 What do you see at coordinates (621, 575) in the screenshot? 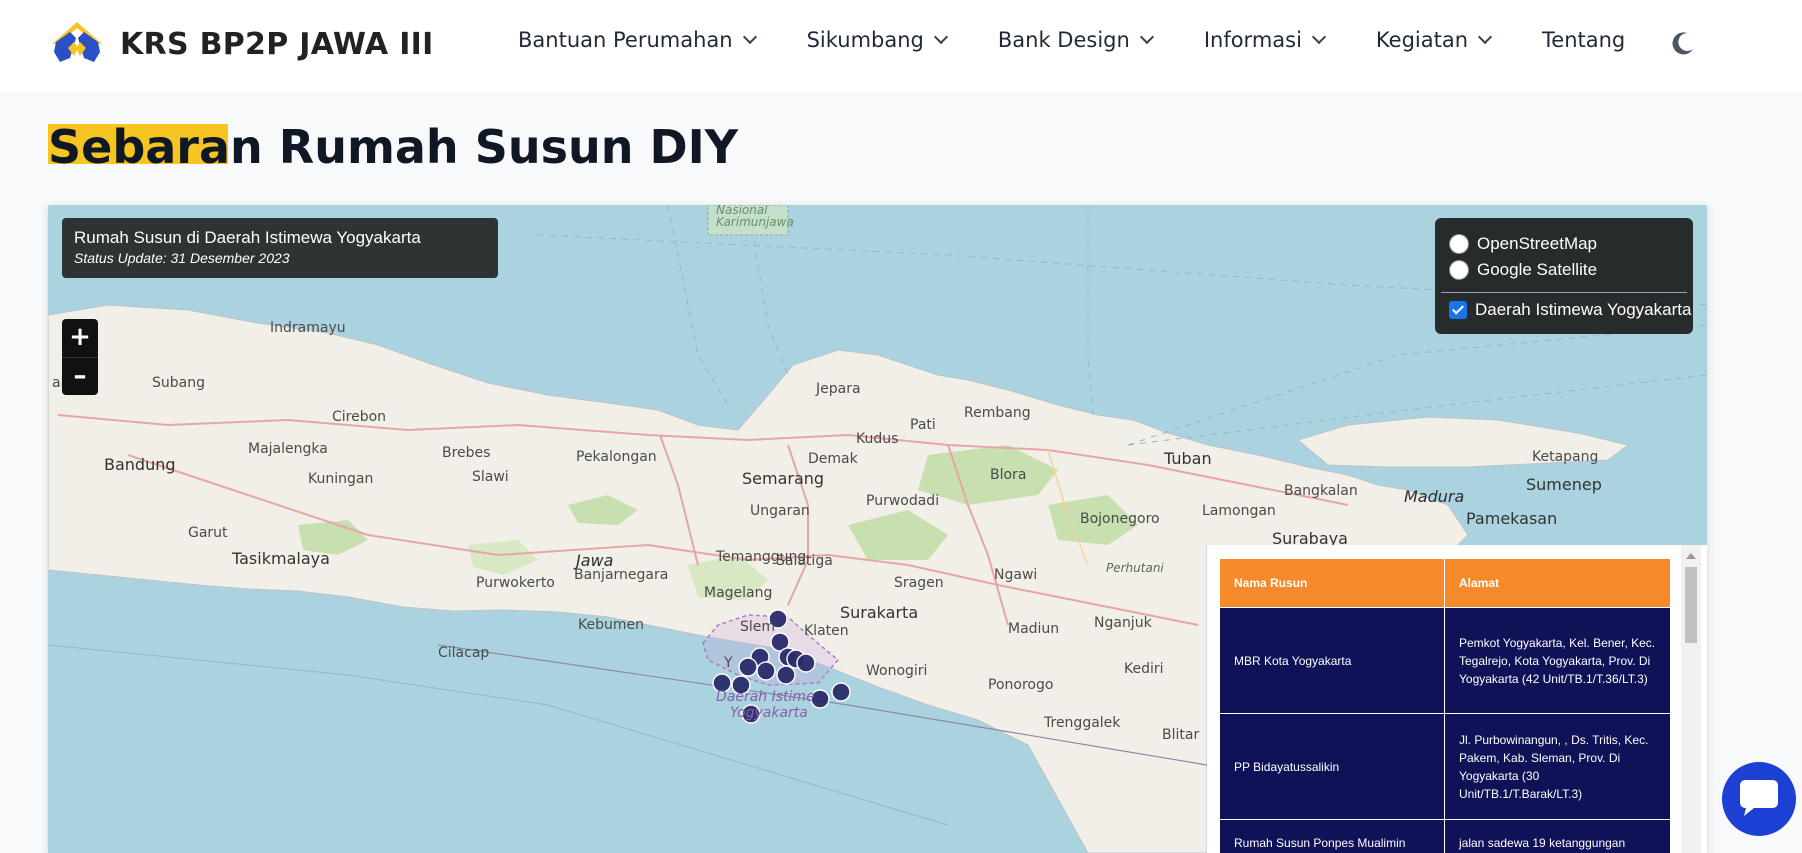
I see `map-label: Banjarnegara` at bounding box center [621, 575].